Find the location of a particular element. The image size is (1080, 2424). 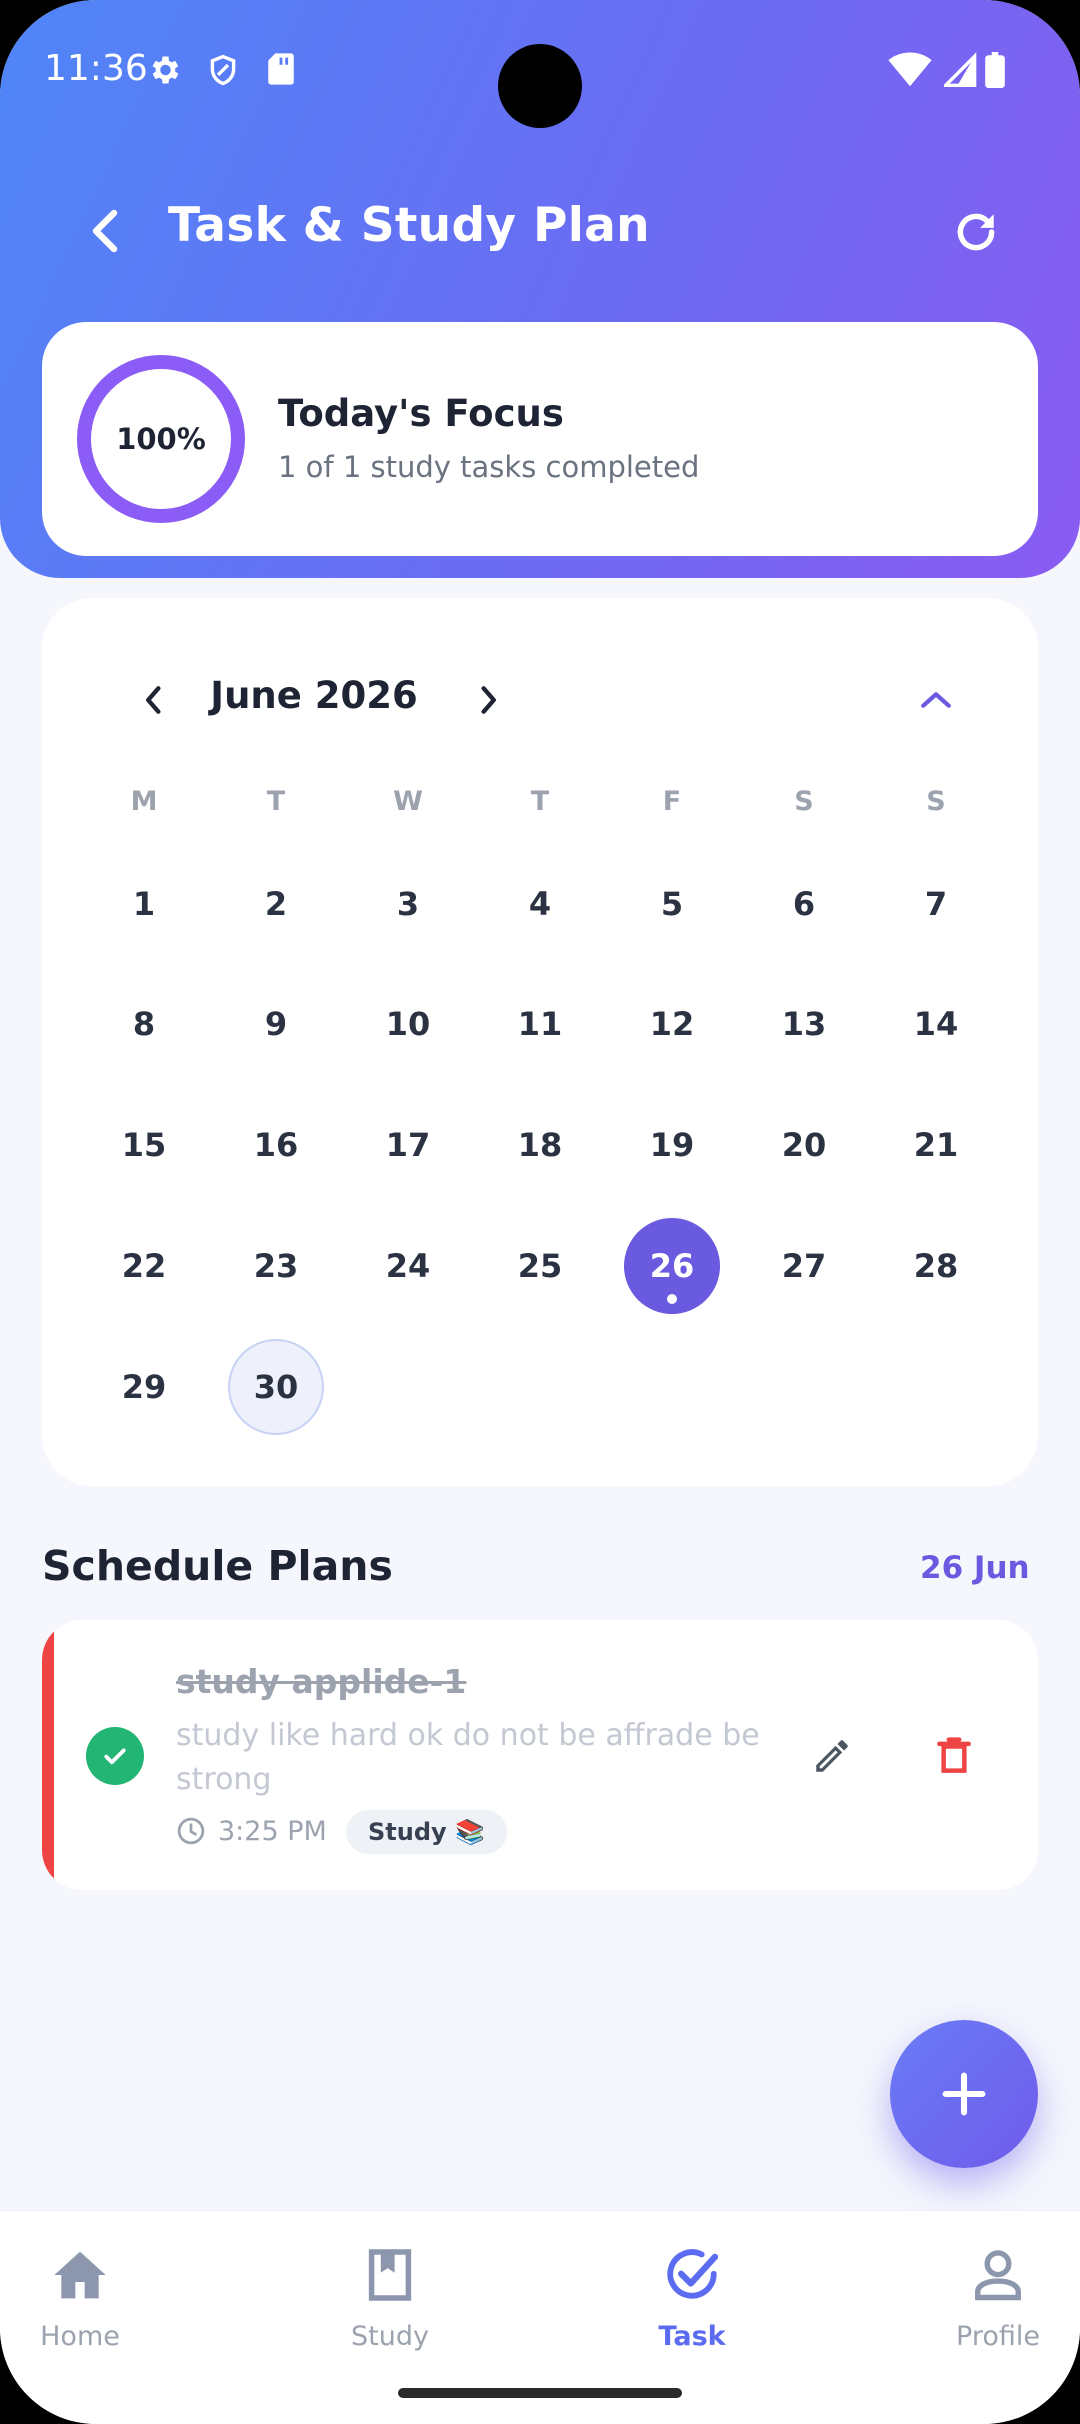

nav-item-home: Home is located at coordinates (90, 2302).